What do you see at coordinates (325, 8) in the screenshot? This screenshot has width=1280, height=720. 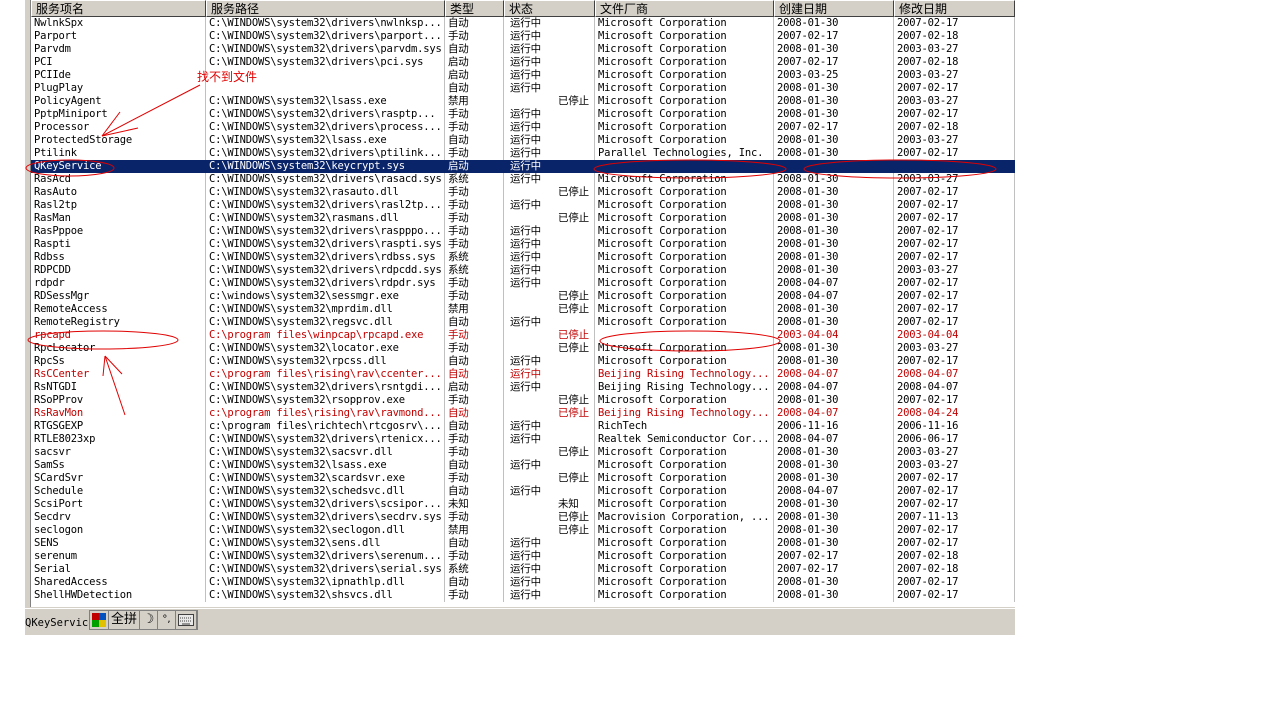 I see `col-service-path-header: 服务路径` at bounding box center [325, 8].